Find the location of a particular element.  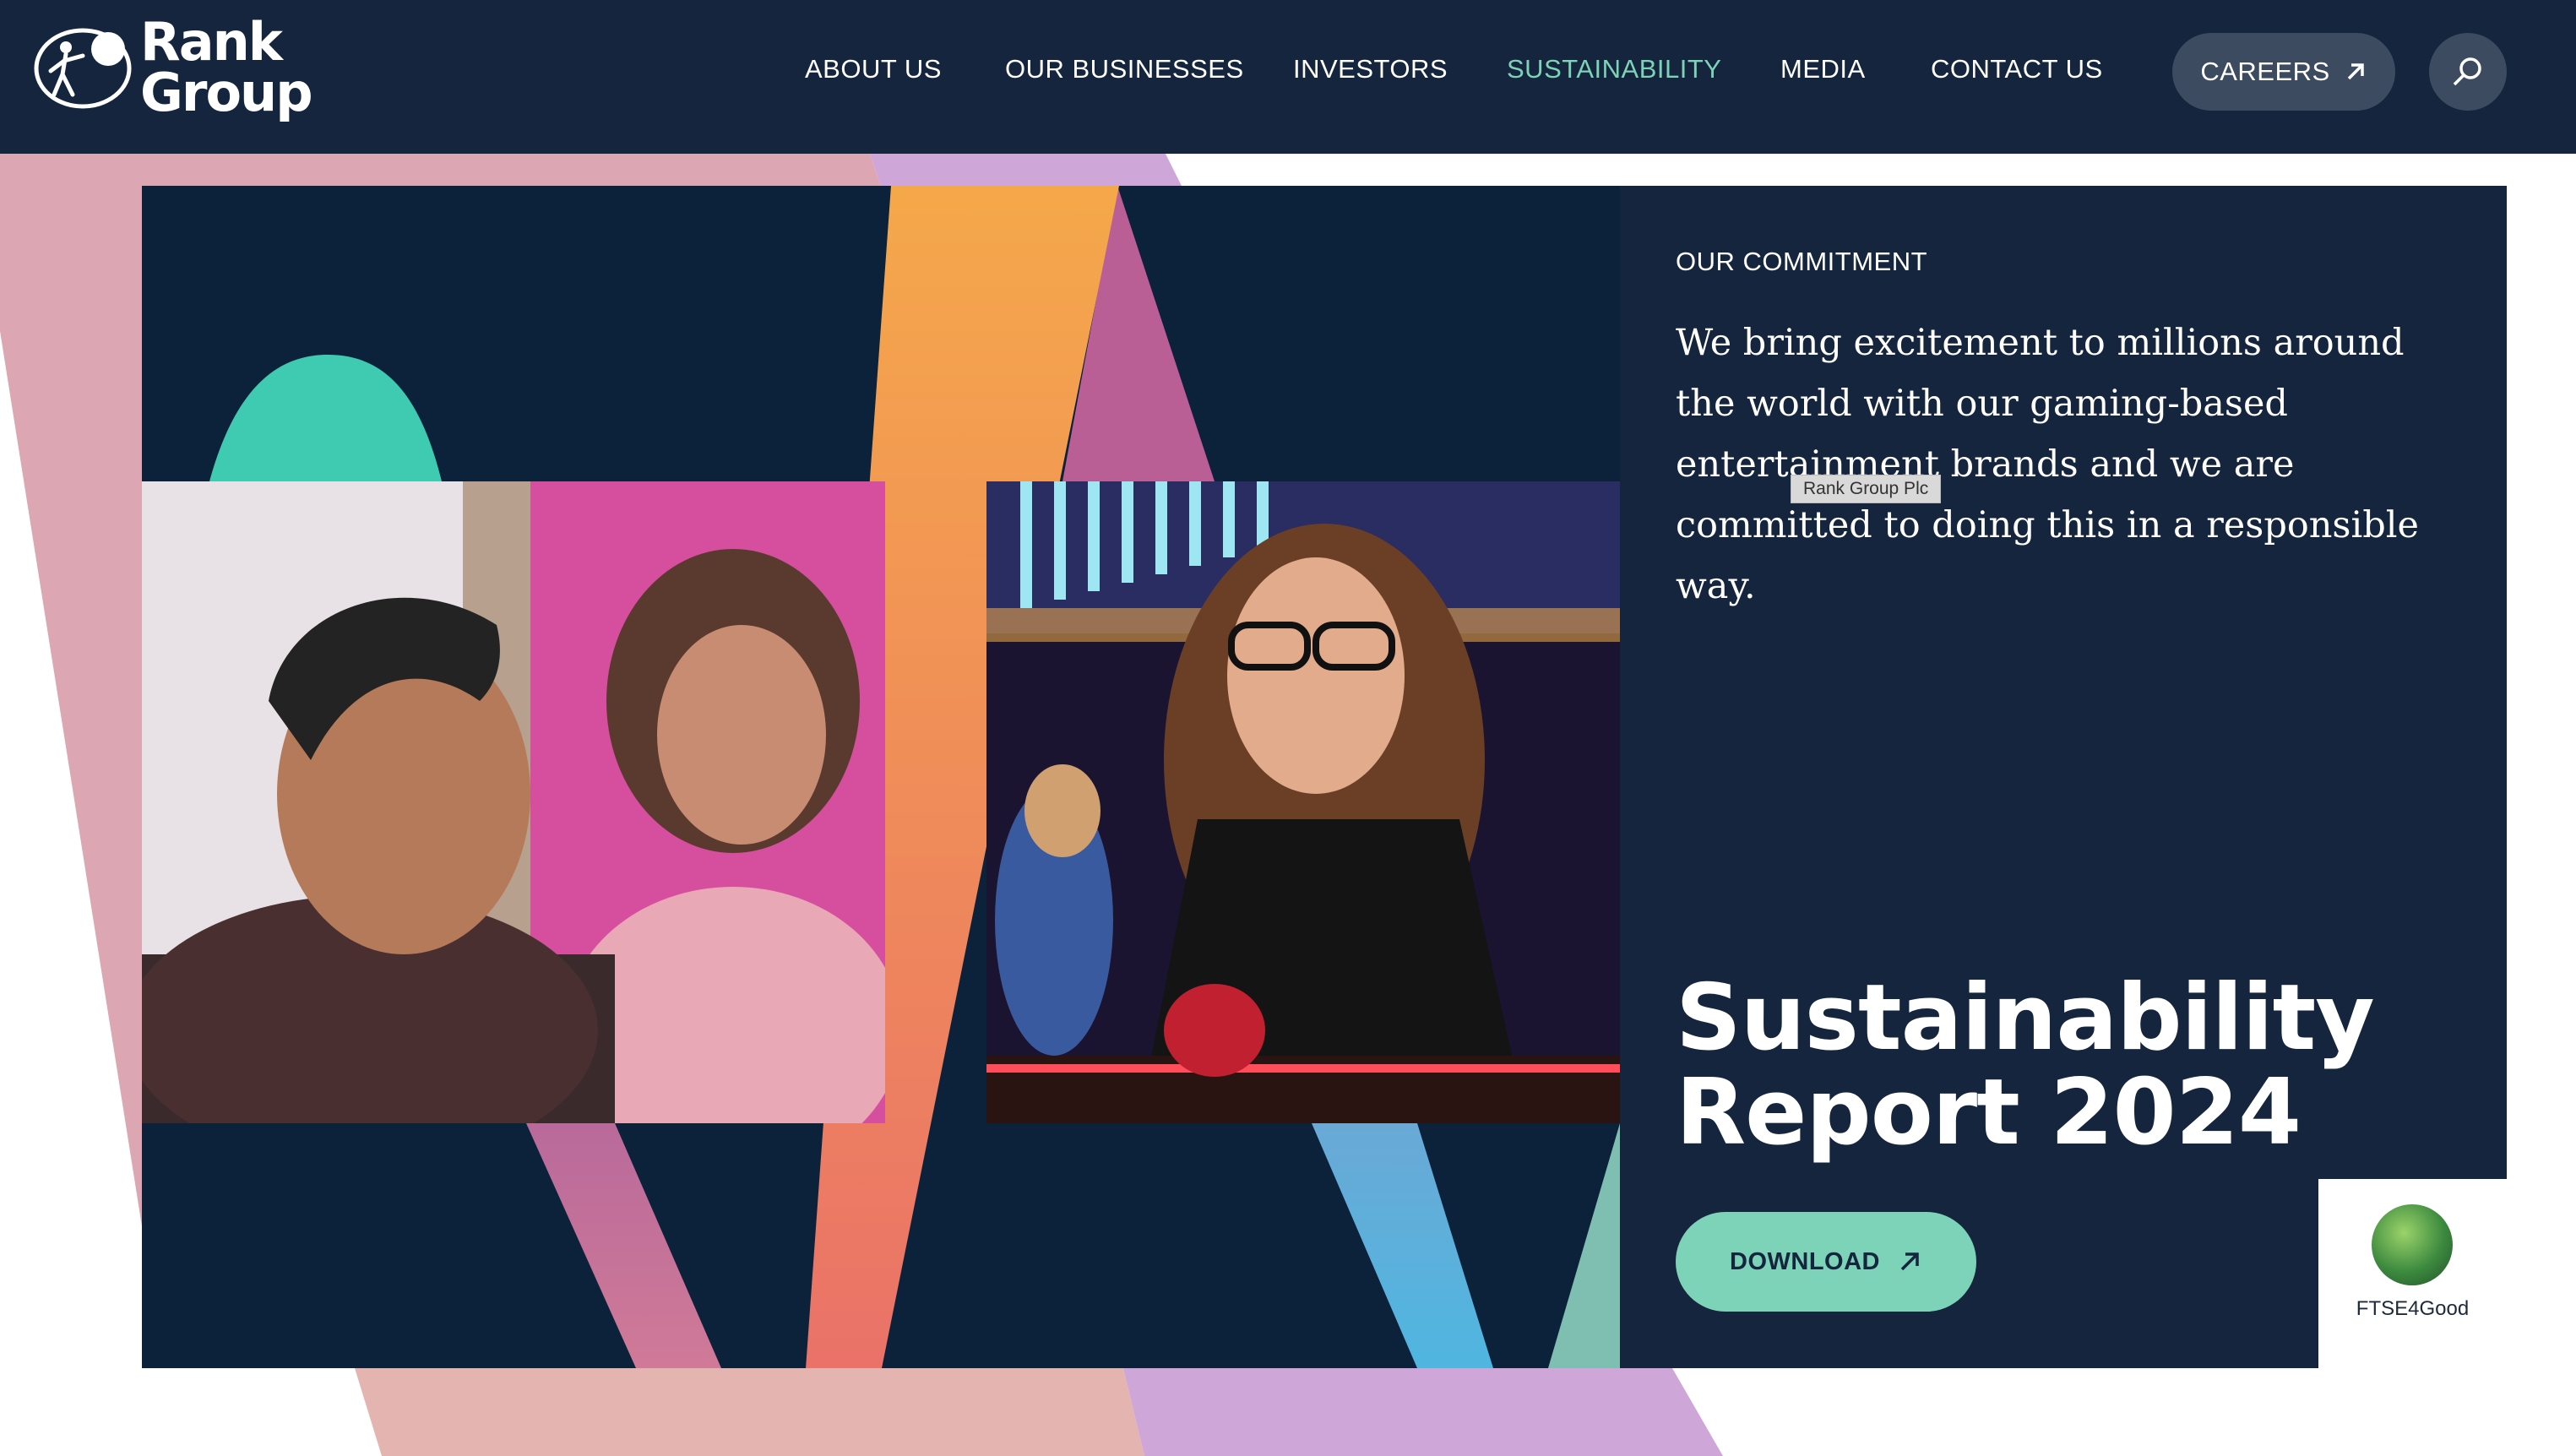

download-label: DOWNLOAD is located at coordinates (1805, 1261).